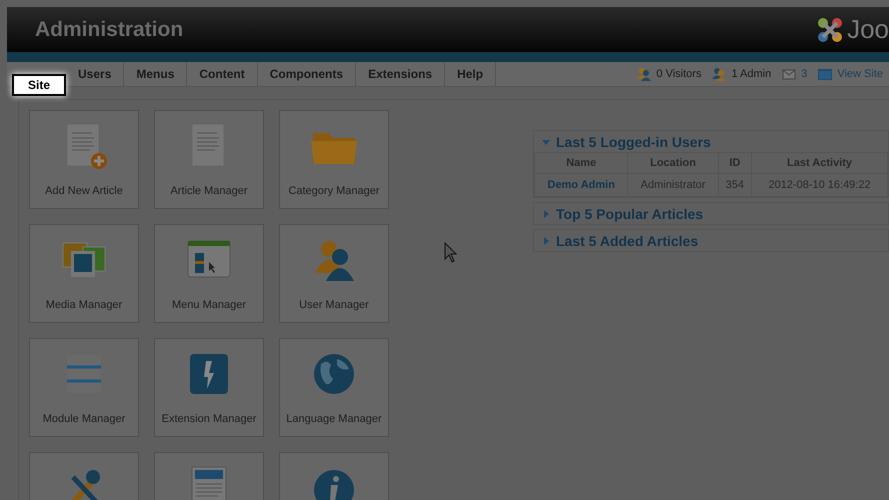  Describe the element at coordinates (679, 74) in the screenshot. I see `visitors-count: 0 Visitors` at that location.